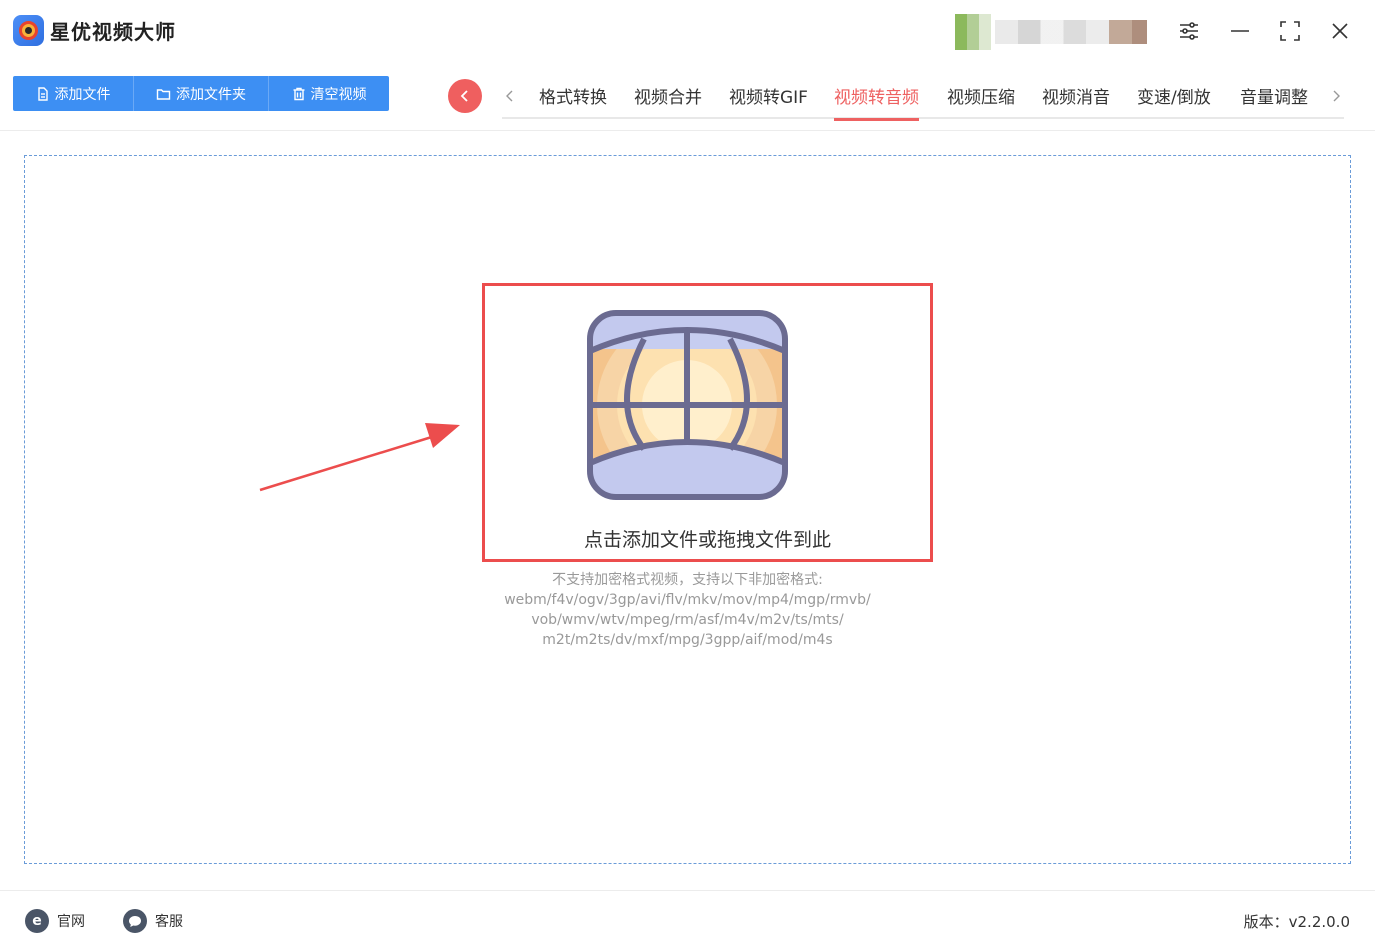  Describe the element at coordinates (1071, 32) in the screenshot. I see `user-name-redacted` at that location.